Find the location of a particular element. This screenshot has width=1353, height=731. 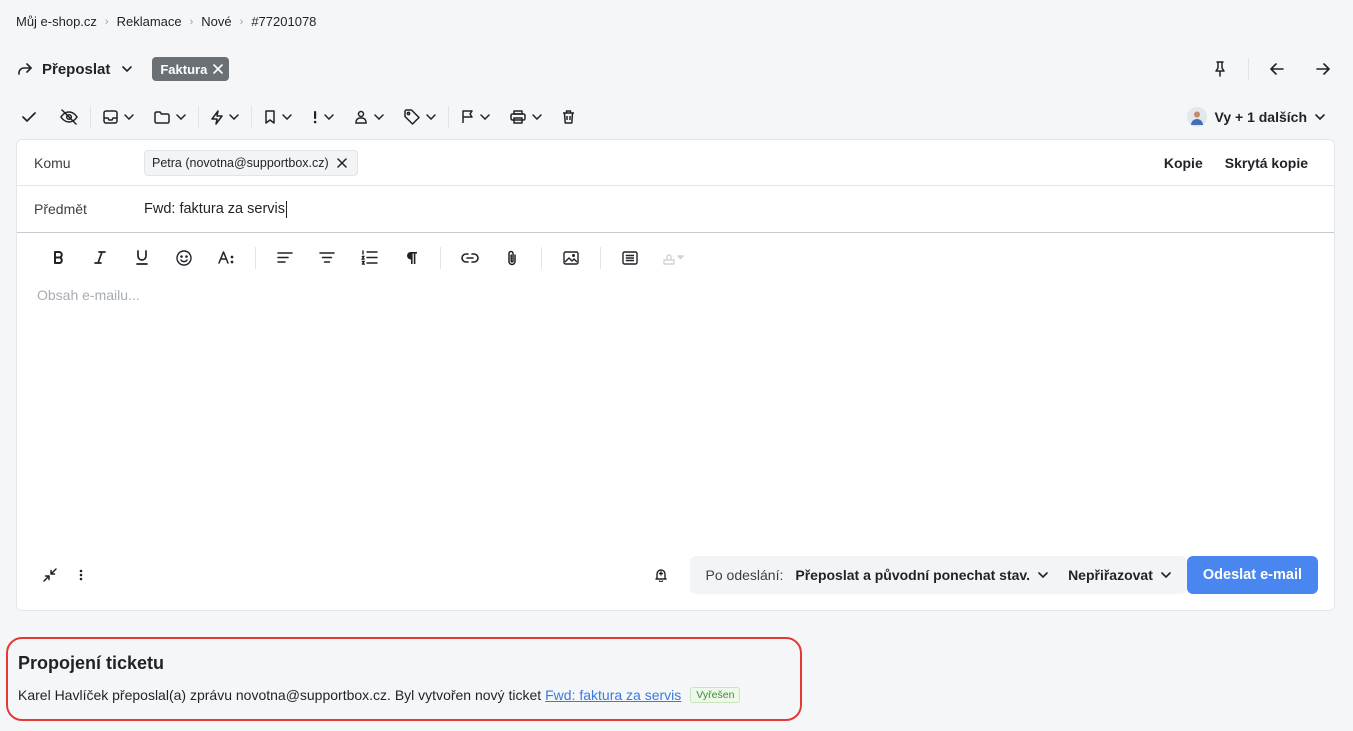

italic-icon is located at coordinates (100, 257).